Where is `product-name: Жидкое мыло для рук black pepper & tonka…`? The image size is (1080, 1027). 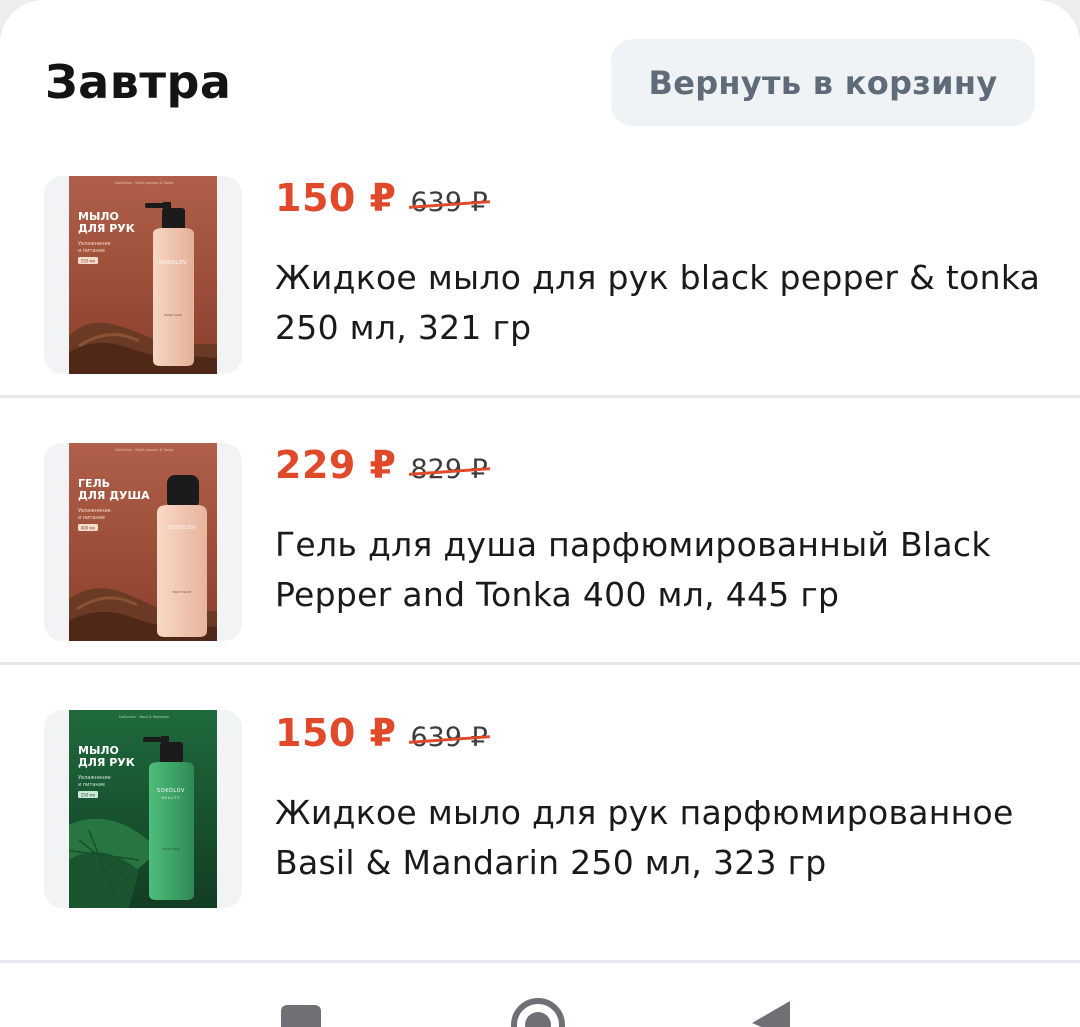
product-name: Жидкое мыло для рук black pepper & tonka… is located at coordinates (670, 303).